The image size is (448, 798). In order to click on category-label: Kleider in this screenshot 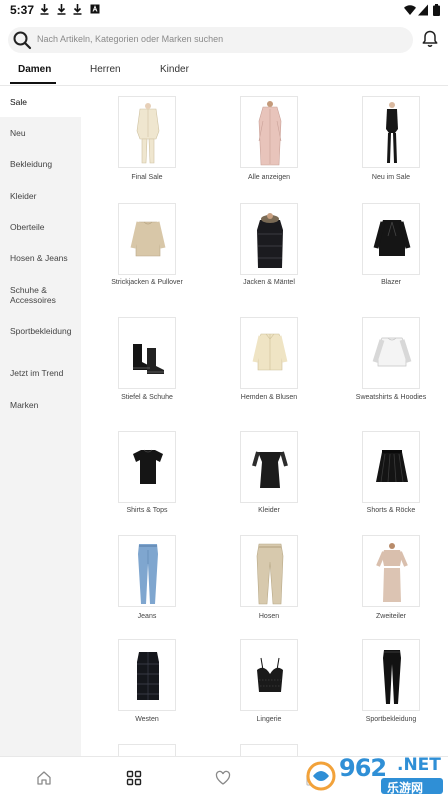, I will do `click(269, 510)`.